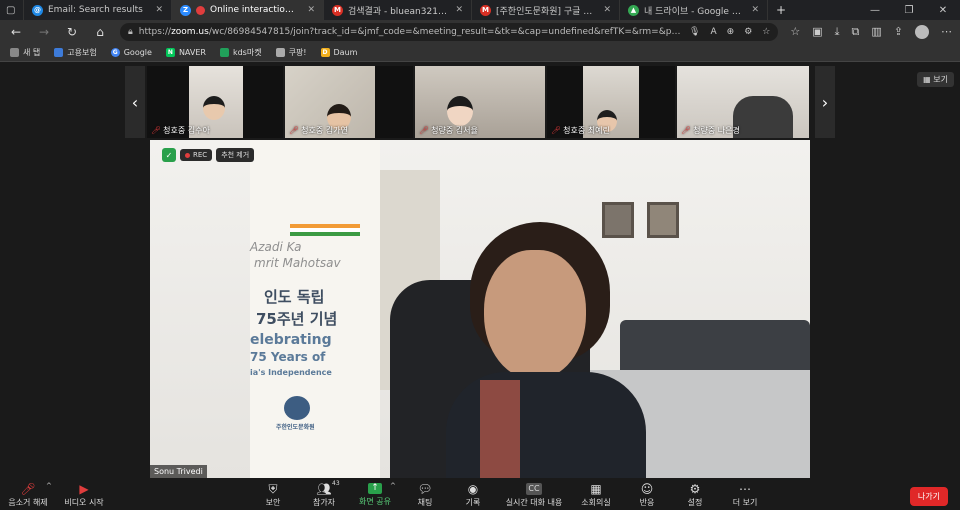 This screenshot has width=960, height=510. Describe the element at coordinates (44, 32) in the screenshot. I see `forward-icon: →` at that location.